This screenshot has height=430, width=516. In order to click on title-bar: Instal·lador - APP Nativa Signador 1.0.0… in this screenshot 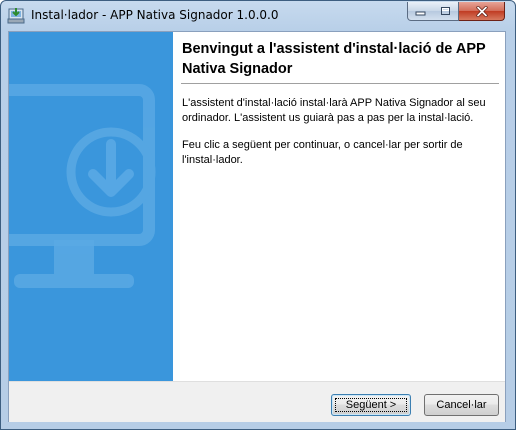, I will do `click(258, 16)`.